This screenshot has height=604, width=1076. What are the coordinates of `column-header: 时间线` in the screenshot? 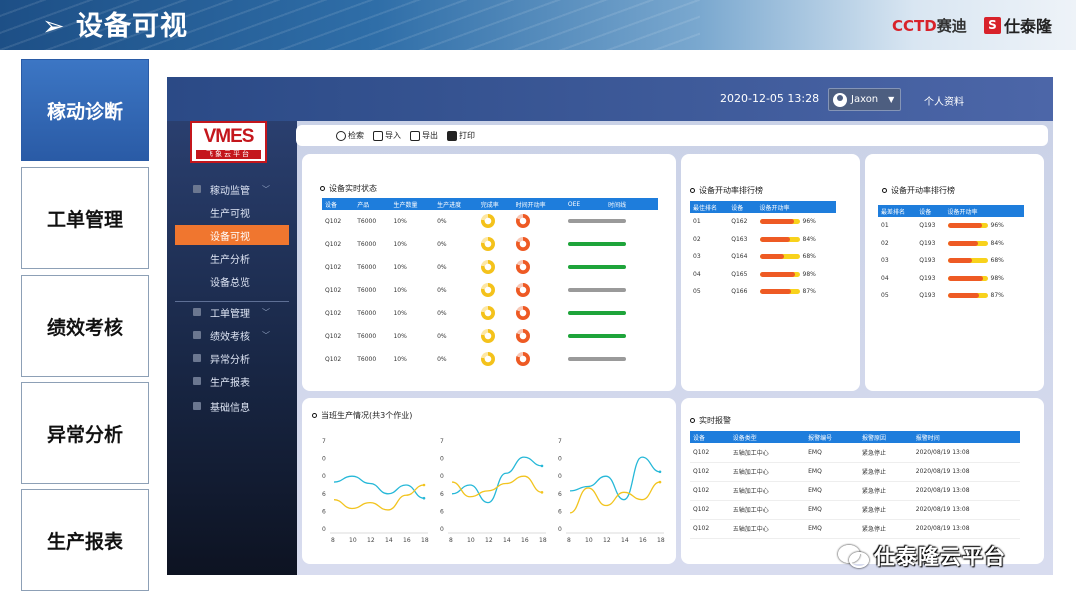 It's located at (631, 204).